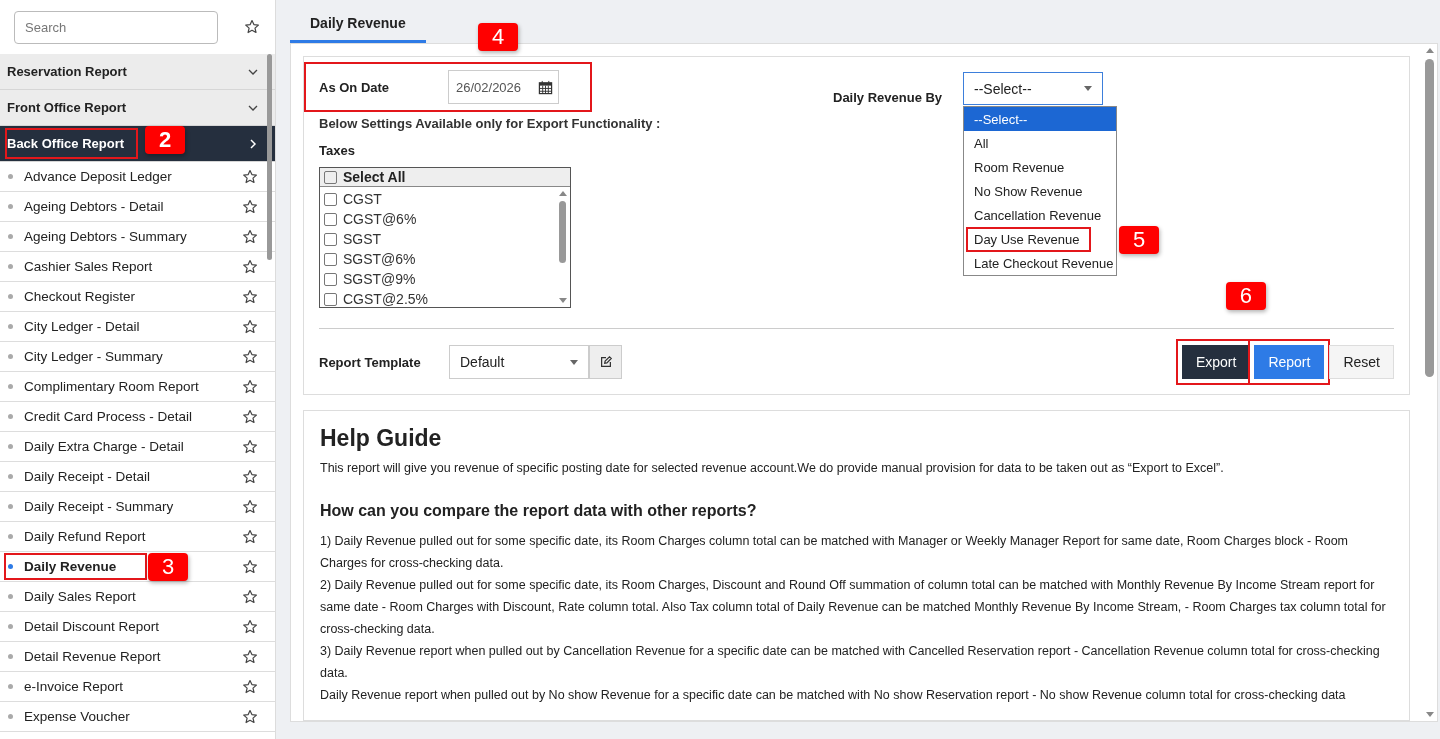 This screenshot has height=739, width=1440. Describe the element at coordinates (381, 438) in the screenshot. I see `help-title: Help Guide` at that location.